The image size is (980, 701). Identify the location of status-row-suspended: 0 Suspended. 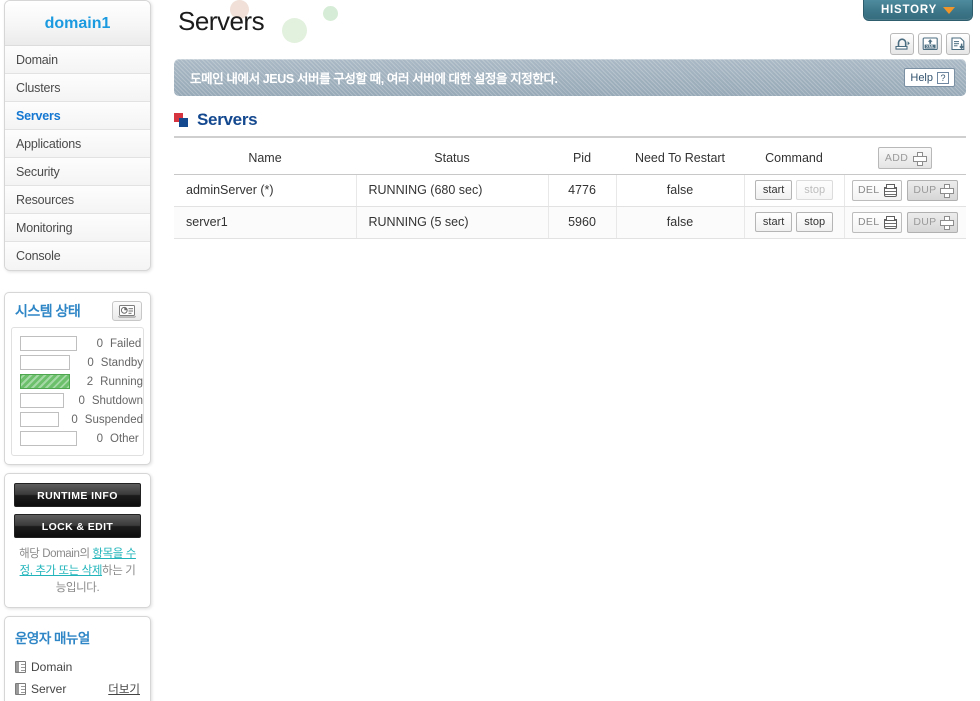
(77, 419).